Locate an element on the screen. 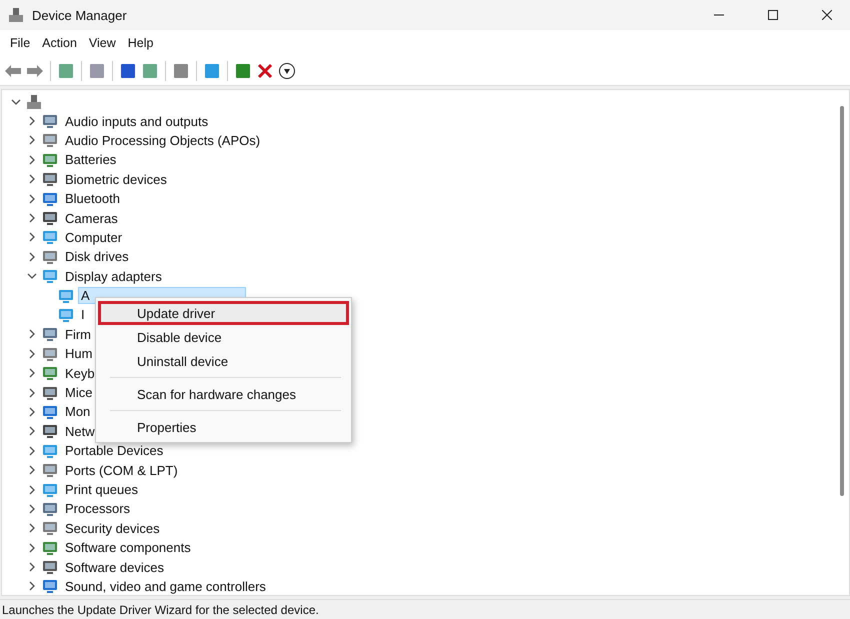 The height and width of the screenshot is (619, 850). tree-item: Cameras is located at coordinates (91, 218).